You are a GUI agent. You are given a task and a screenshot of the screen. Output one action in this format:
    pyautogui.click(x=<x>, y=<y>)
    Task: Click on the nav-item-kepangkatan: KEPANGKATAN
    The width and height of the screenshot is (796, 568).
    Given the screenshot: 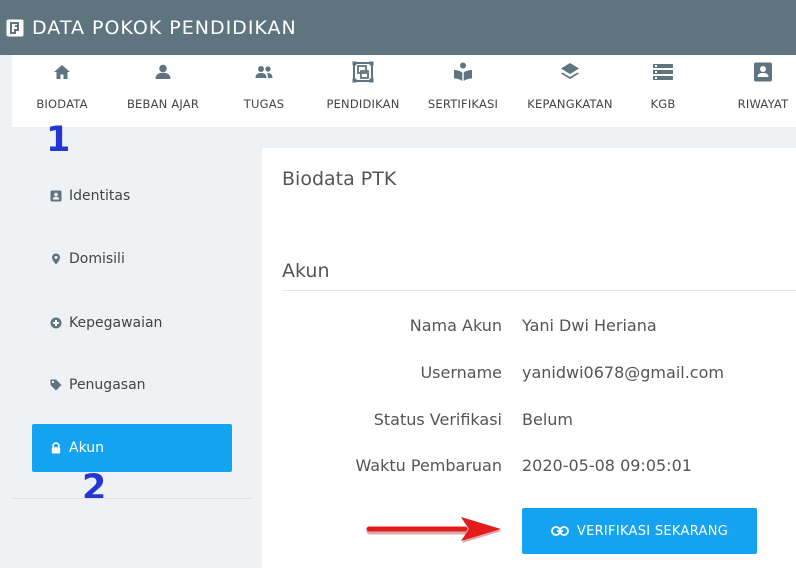 What is the action you would take?
    pyautogui.click(x=570, y=91)
    